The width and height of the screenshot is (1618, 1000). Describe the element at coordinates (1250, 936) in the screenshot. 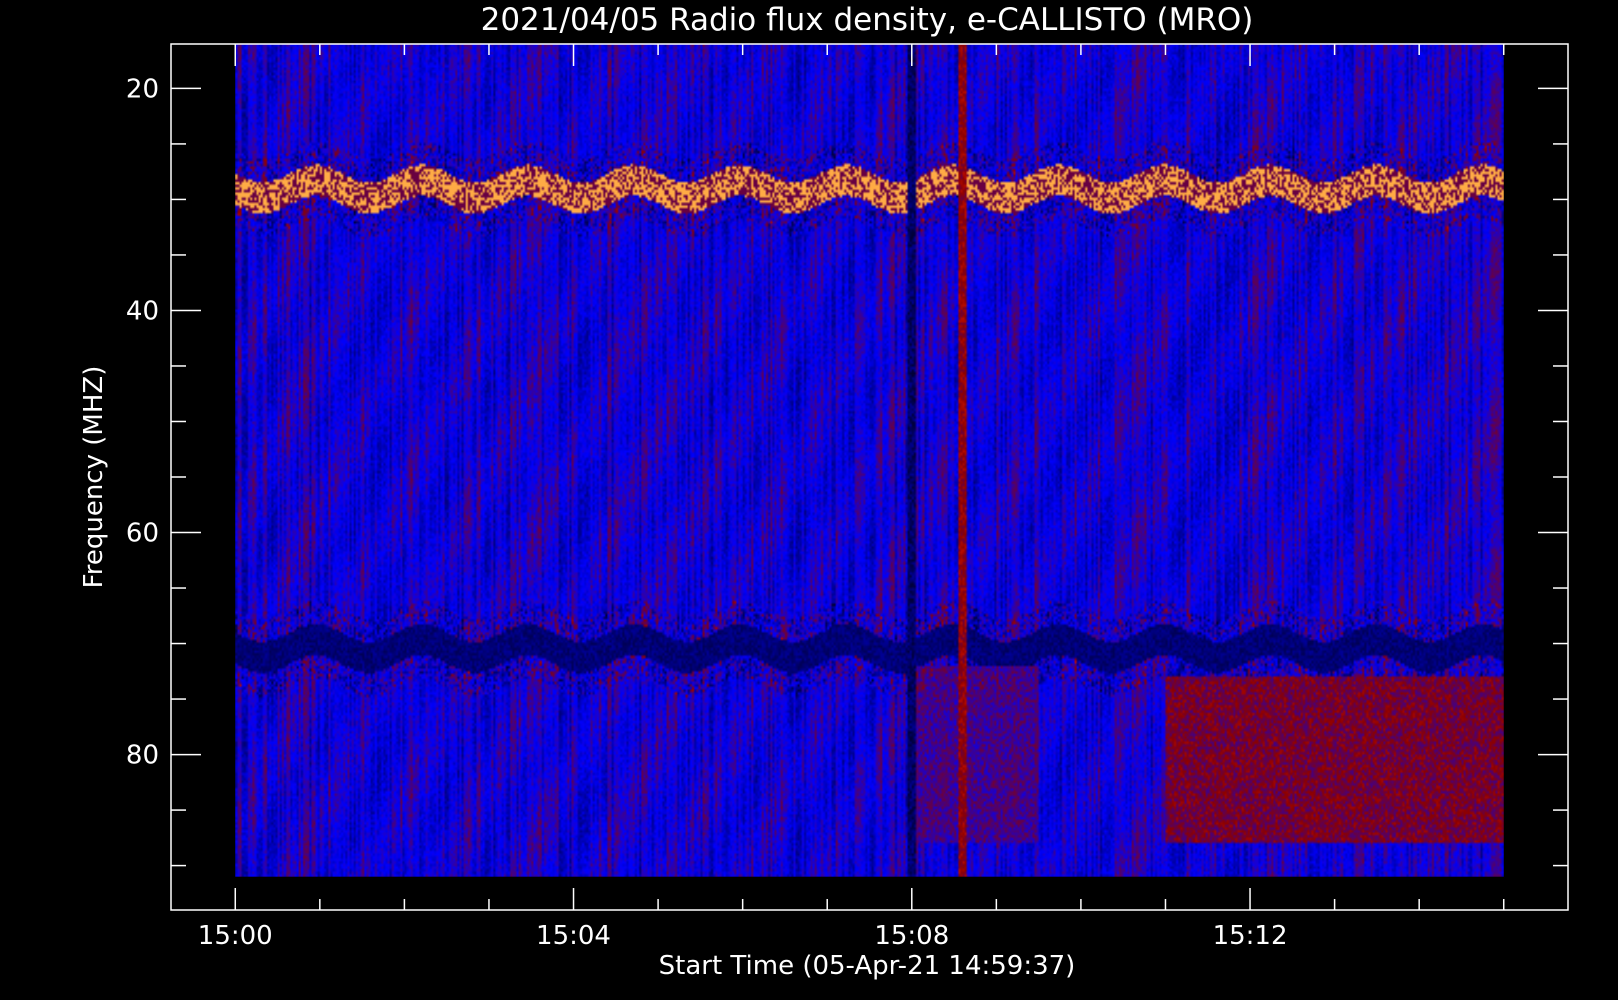

I see `x-tick-label: 15:12` at that location.